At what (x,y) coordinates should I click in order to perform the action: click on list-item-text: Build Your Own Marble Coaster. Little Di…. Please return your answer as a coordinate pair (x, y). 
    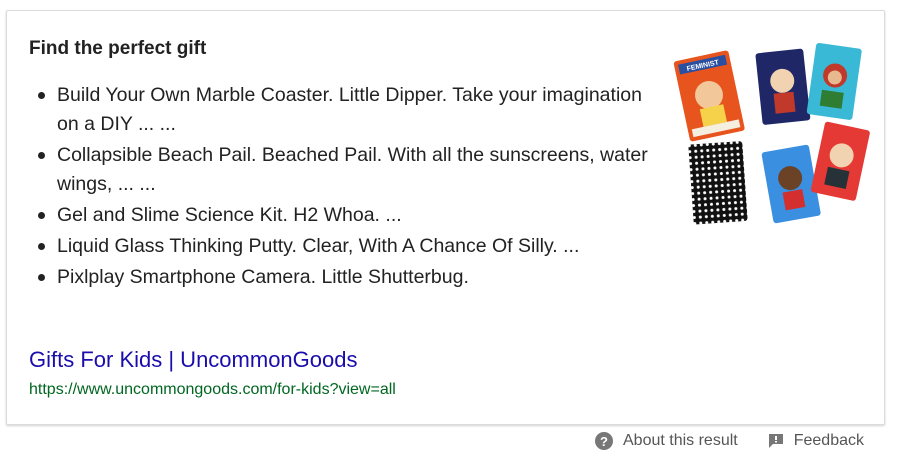
    Looking at the image, I should click on (349, 109).